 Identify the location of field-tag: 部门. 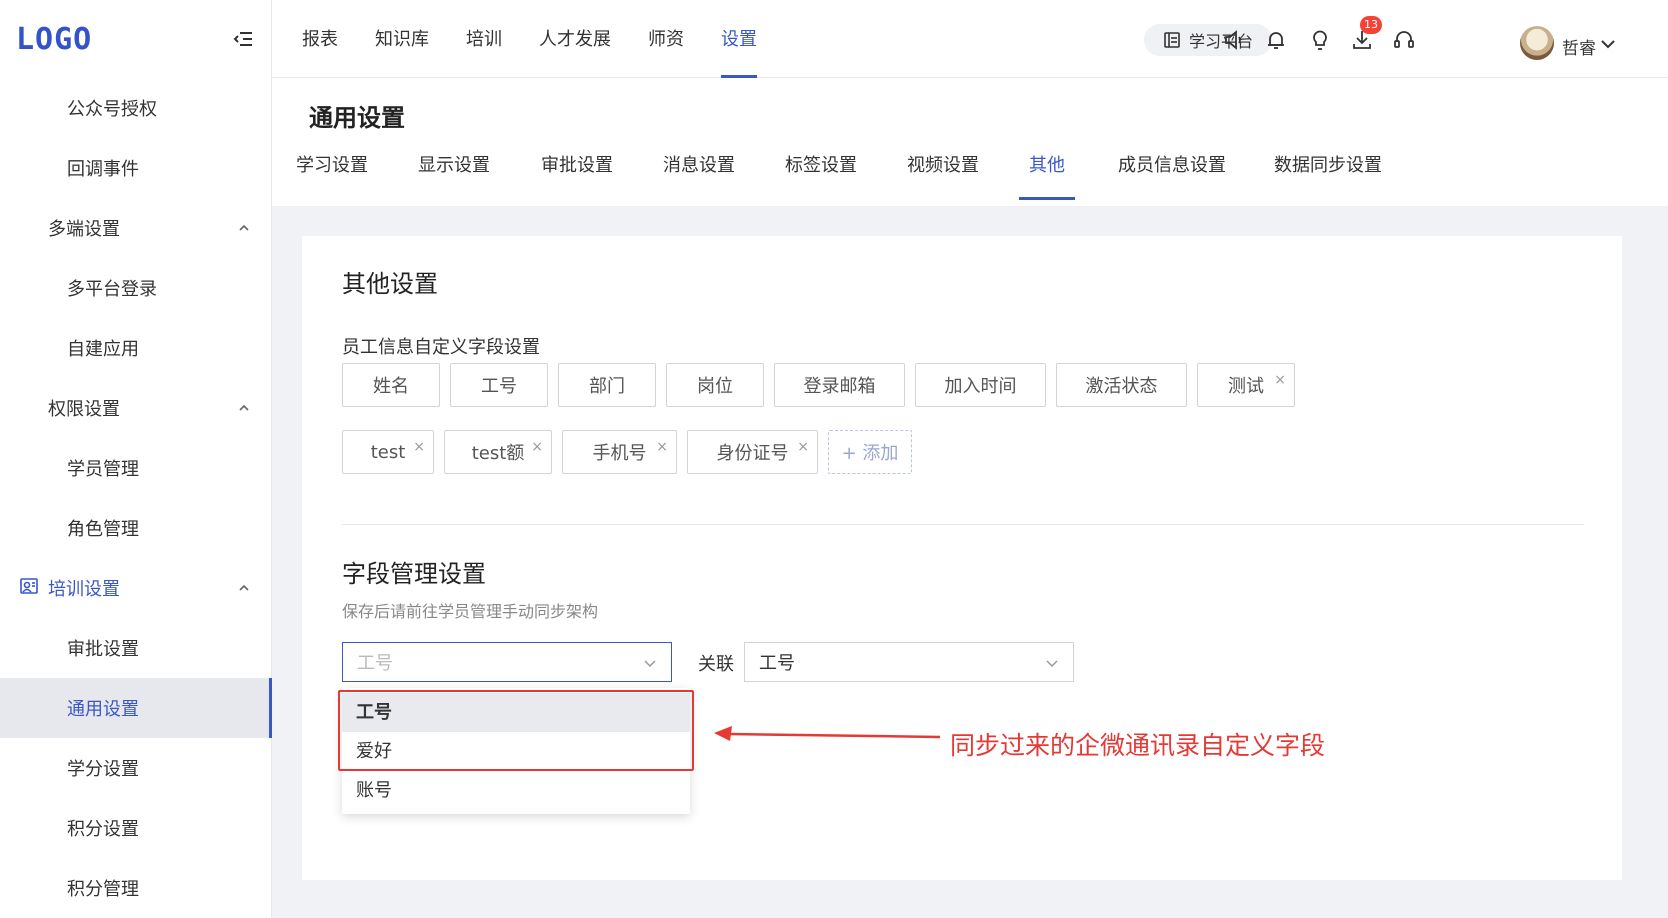
(607, 385).